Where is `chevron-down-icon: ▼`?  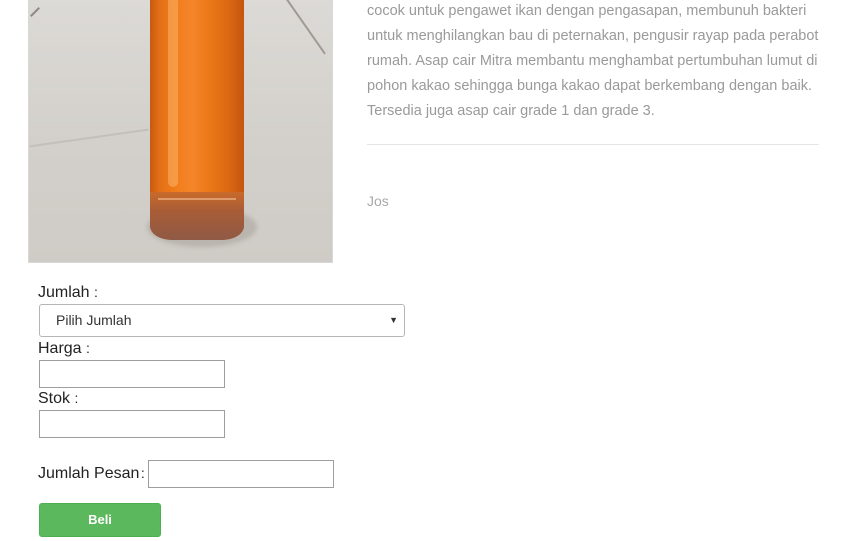
chevron-down-icon: ▼ is located at coordinates (393, 320).